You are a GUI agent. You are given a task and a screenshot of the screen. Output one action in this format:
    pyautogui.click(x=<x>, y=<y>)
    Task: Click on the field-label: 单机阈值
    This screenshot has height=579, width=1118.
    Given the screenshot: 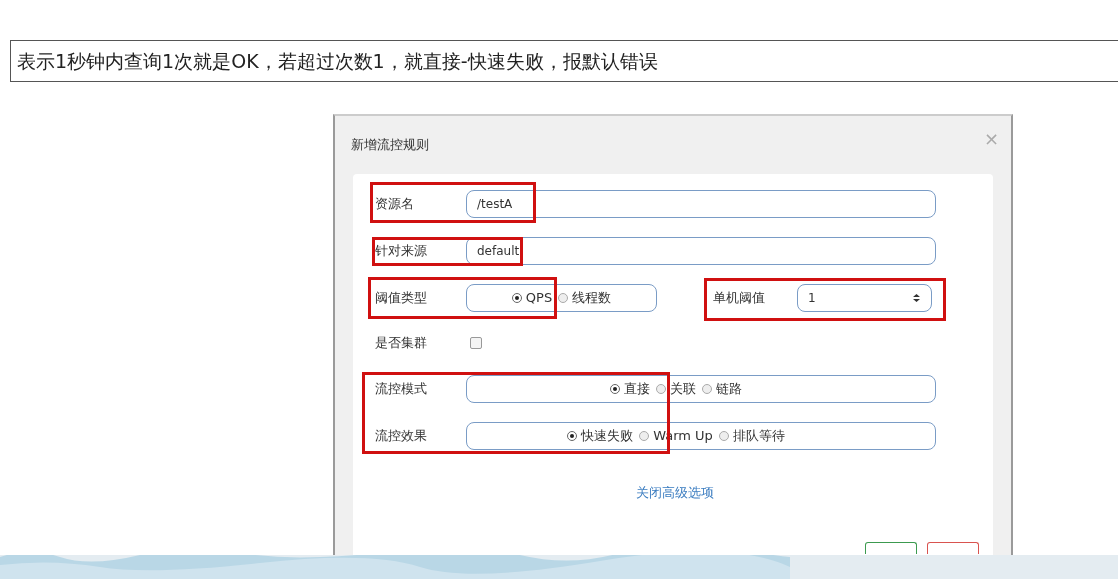 What is the action you would take?
    pyautogui.click(x=738, y=297)
    